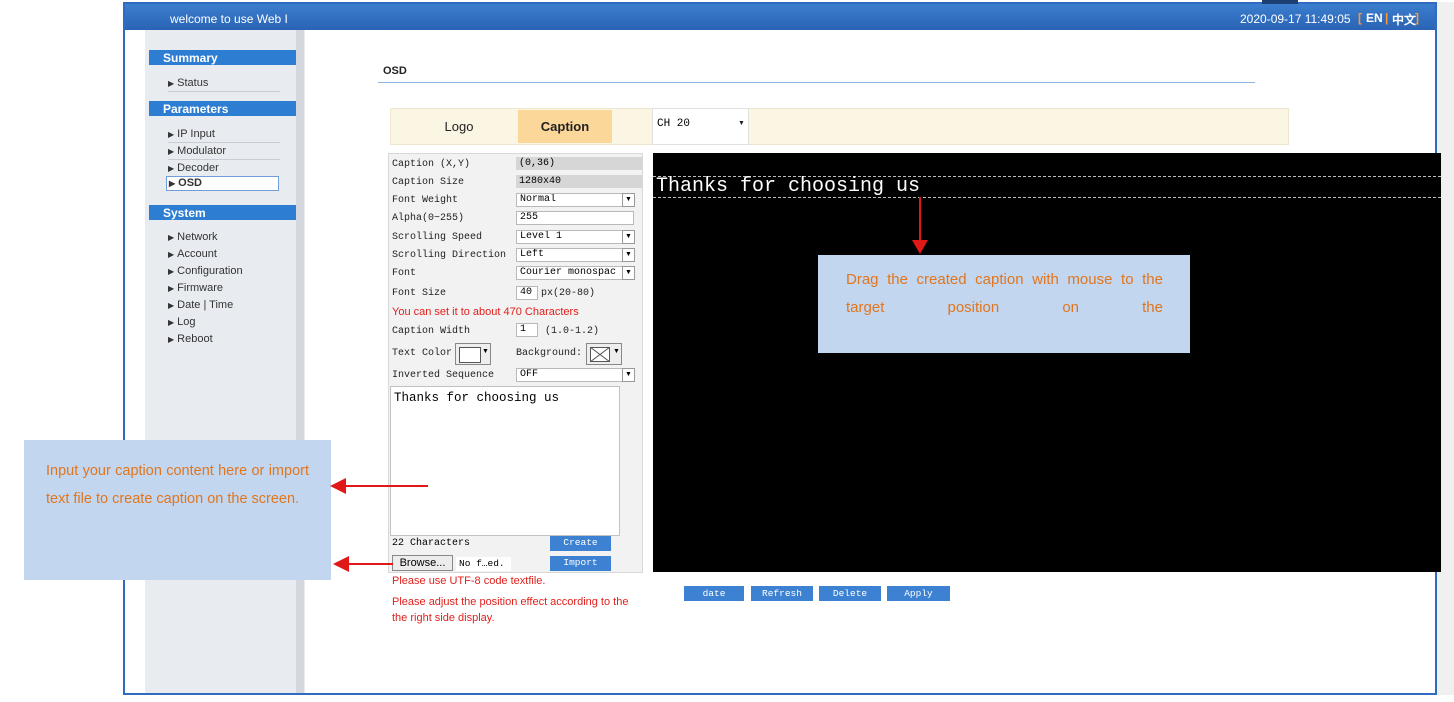  I want to click on caption-xy-value: (0,36), so click(579, 163).